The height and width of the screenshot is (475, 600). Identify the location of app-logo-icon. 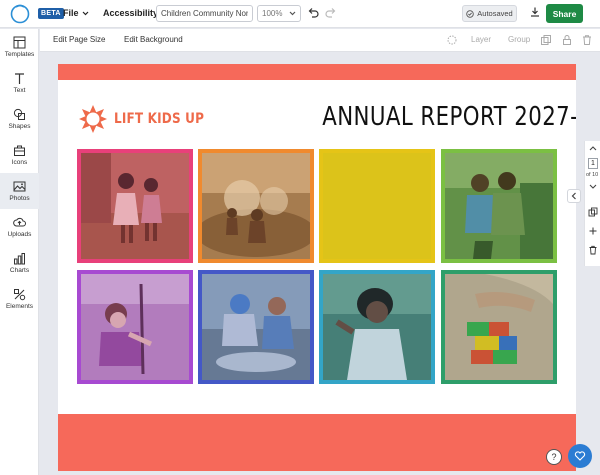
(20, 14).